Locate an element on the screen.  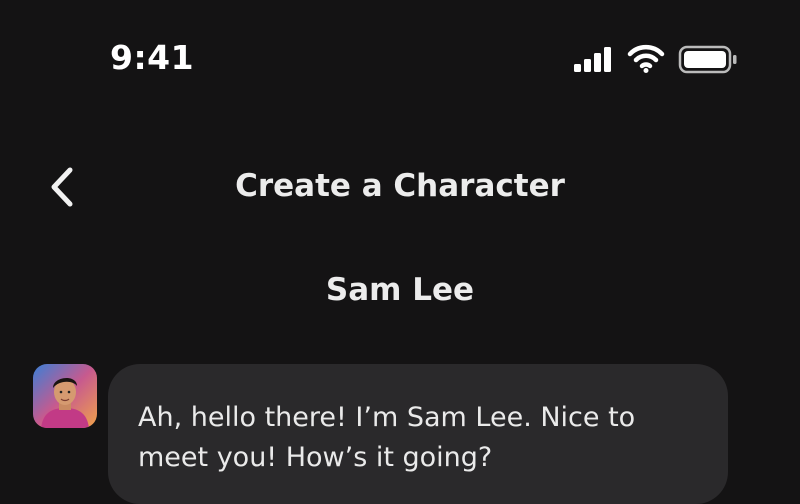
cellular-signal-icon is located at coordinates (592, 59).